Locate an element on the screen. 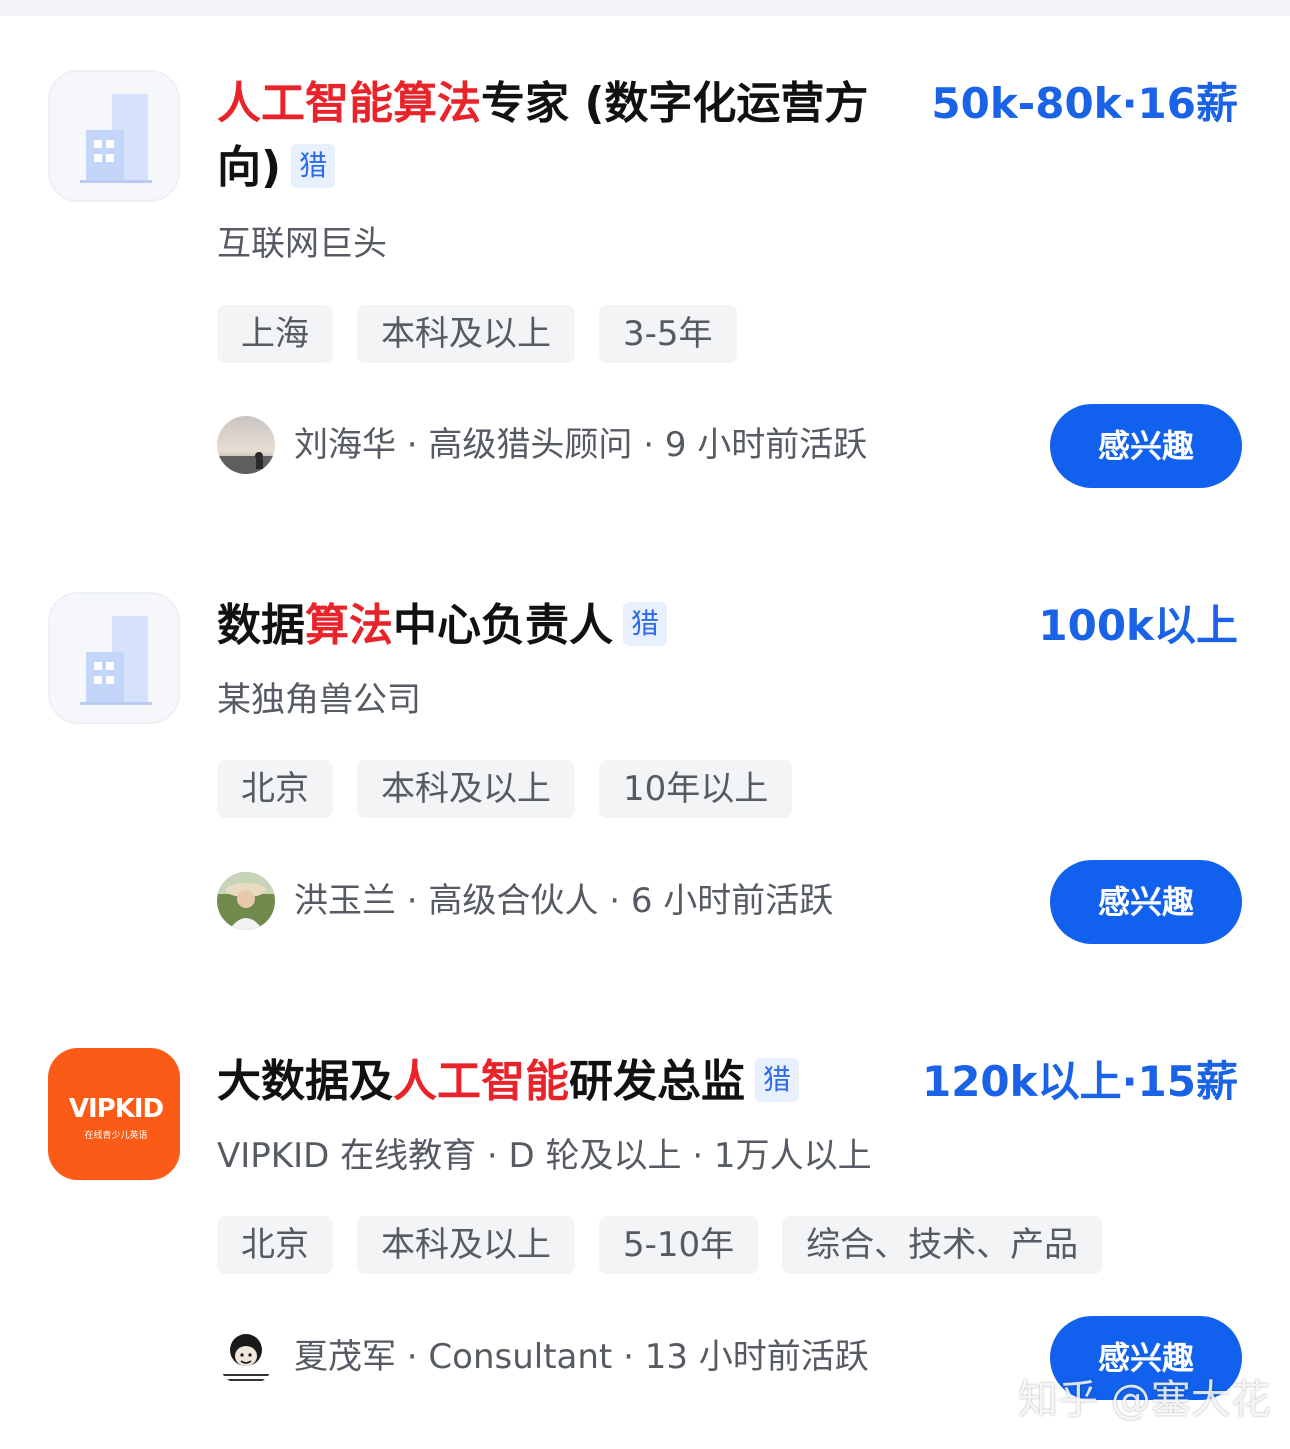  salary: 120k以上·15薪 is located at coordinates (1079, 1081).